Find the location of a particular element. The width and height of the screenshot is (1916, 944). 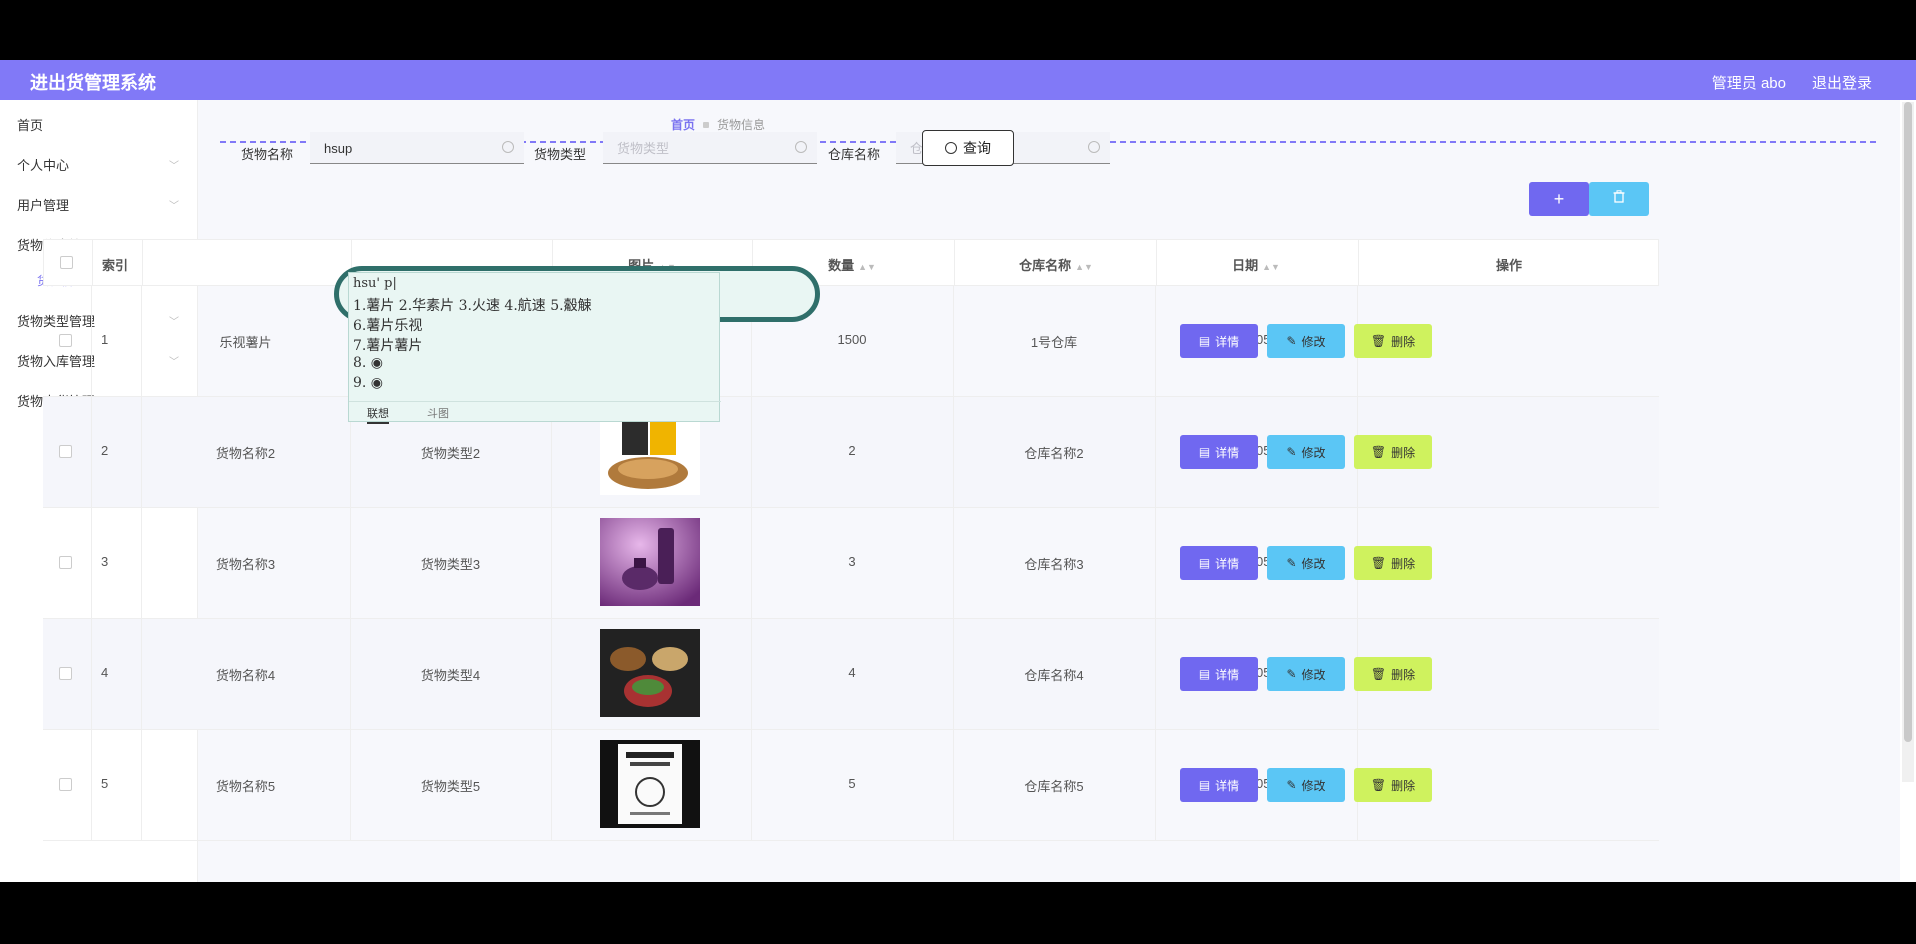

top-bar: 进出货管理系统 管理员 abo 退出登录 is located at coordinates (958, 80).